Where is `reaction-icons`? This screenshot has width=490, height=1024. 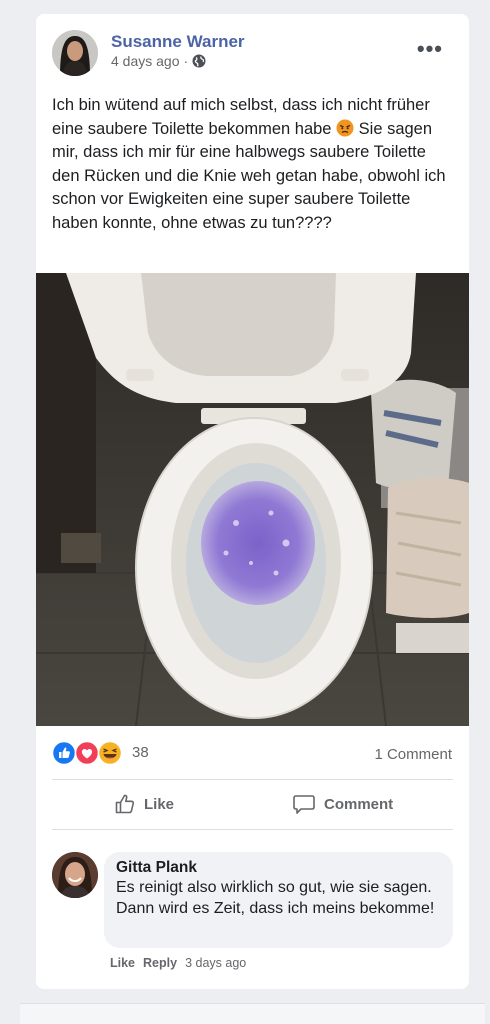
reaction-icons is located at coordinates (89, 753).